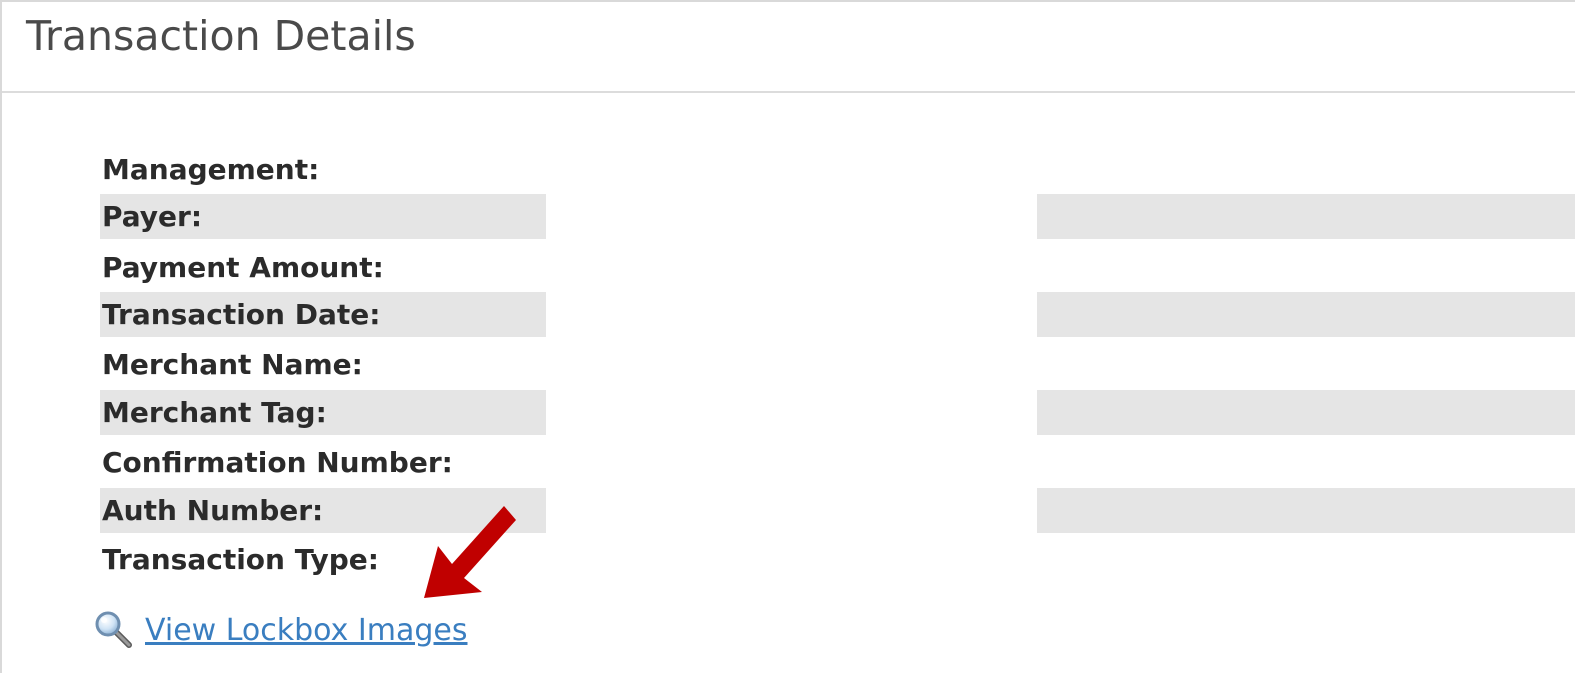 The width and height of the screenshot is (1575, 673). Describe the element at coordinates (470, 552) in the screenshot. I see `red-arrow-icon` at that location.